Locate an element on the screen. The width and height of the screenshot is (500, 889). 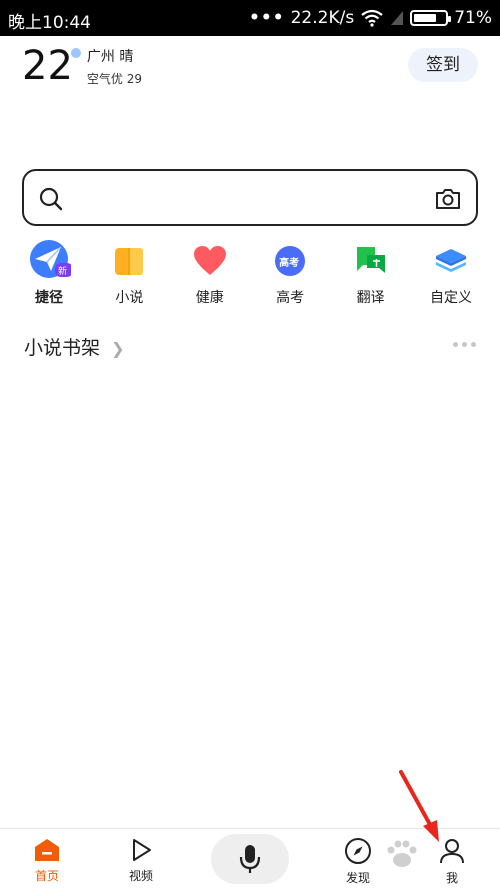
shortcut-label: 小说 is located at coordinates (129, 298).